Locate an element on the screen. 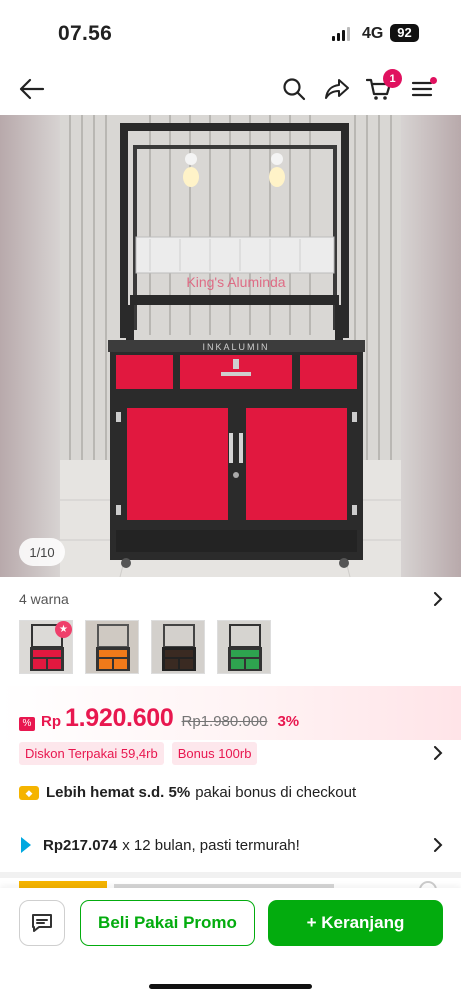 The height and width of the screenshot is (1000, 461). installment-amount: Rp217.074 is located at coordinates (80, 845).